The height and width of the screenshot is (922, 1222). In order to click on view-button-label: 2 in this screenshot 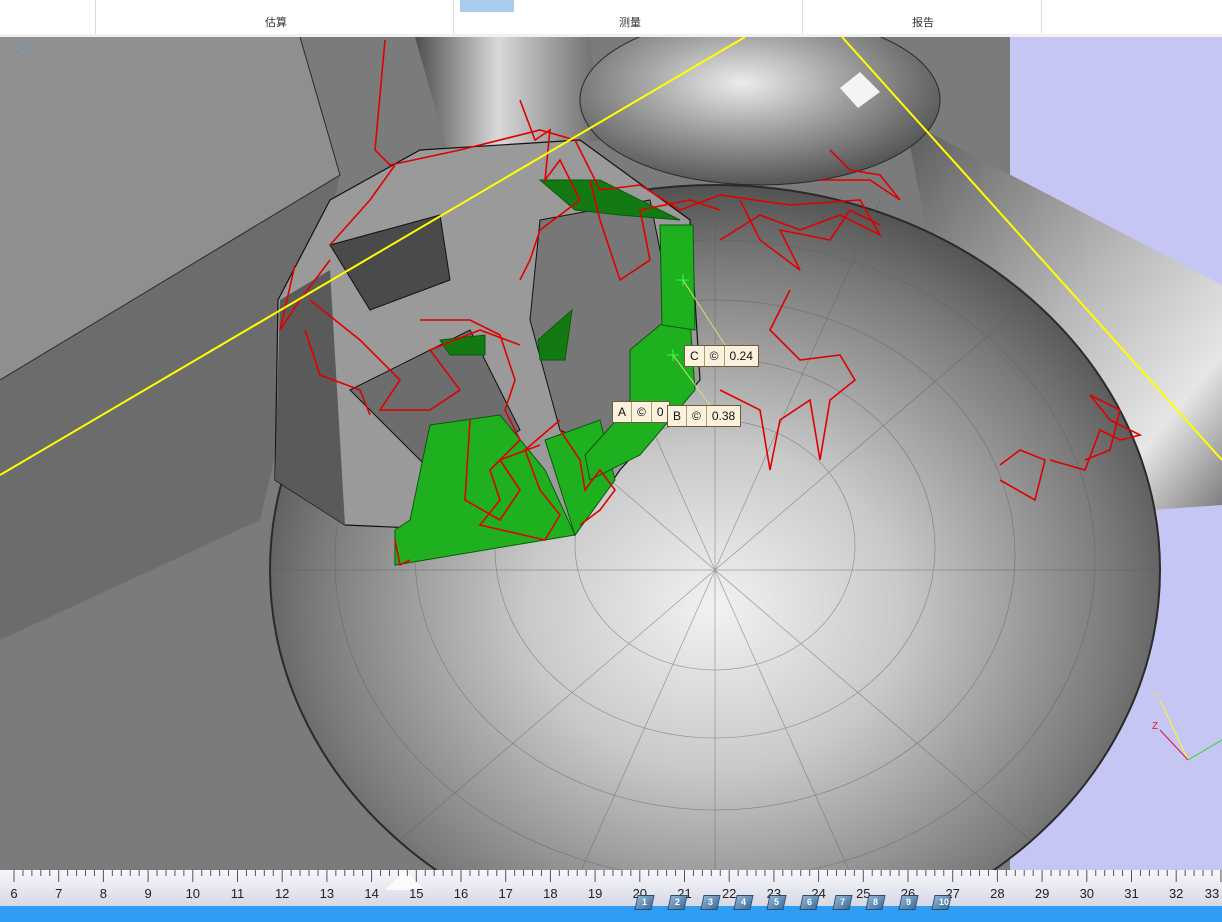, I will do `click(678, 902)`.